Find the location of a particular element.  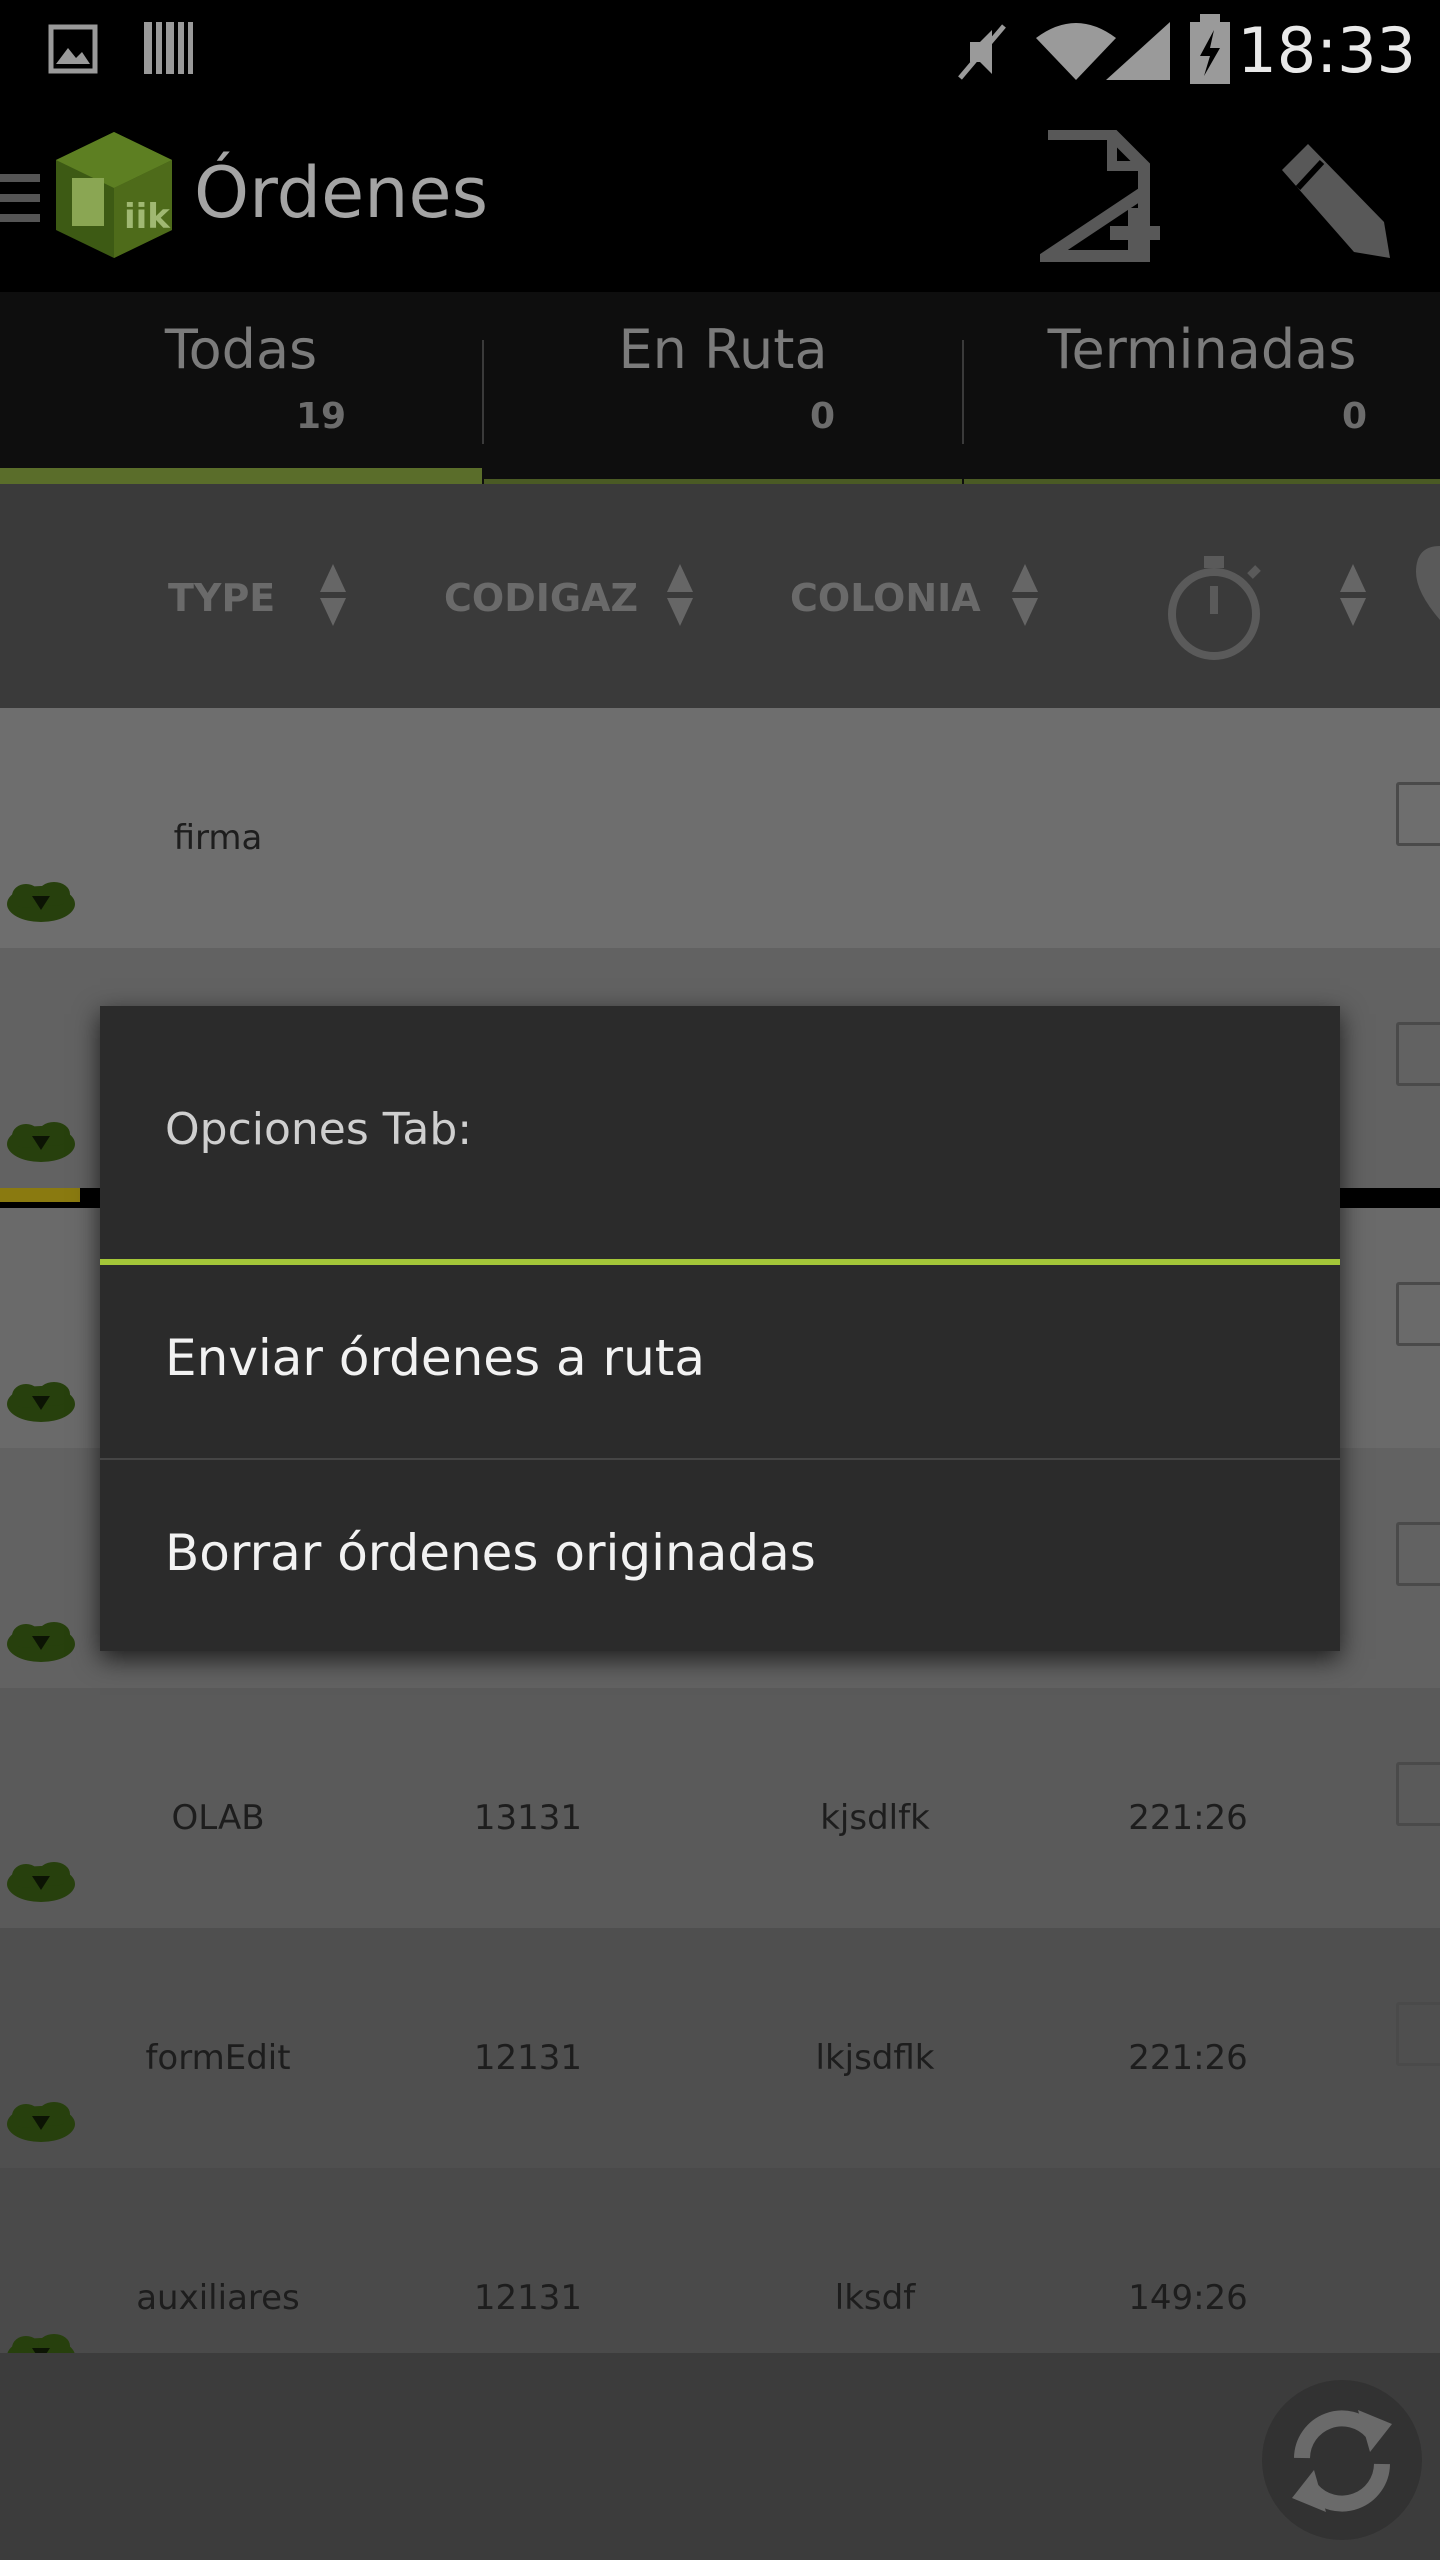

menu-item-label: Borrar órdenes originadas is located at coordinates (490, 1553).